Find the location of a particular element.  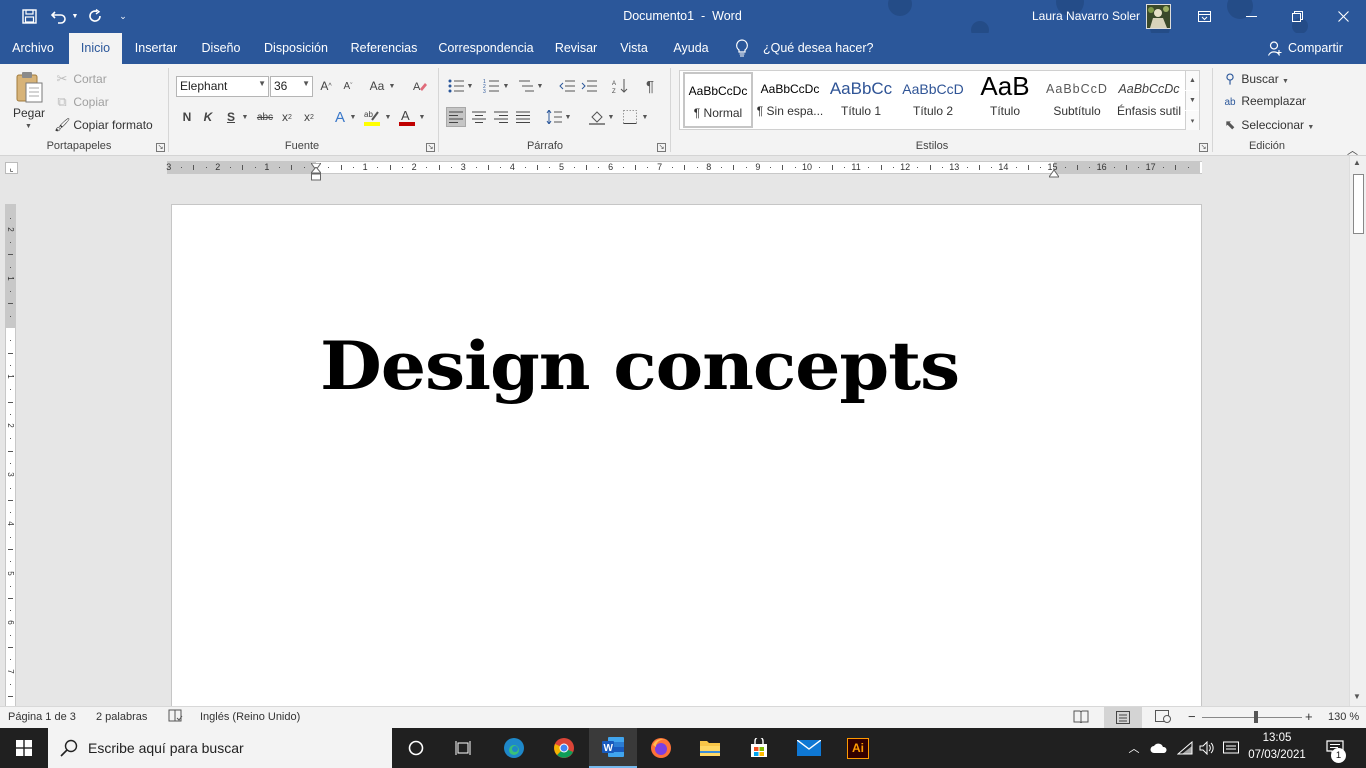

ribbon-display-options-icon is located at coordinates (1204, 16).